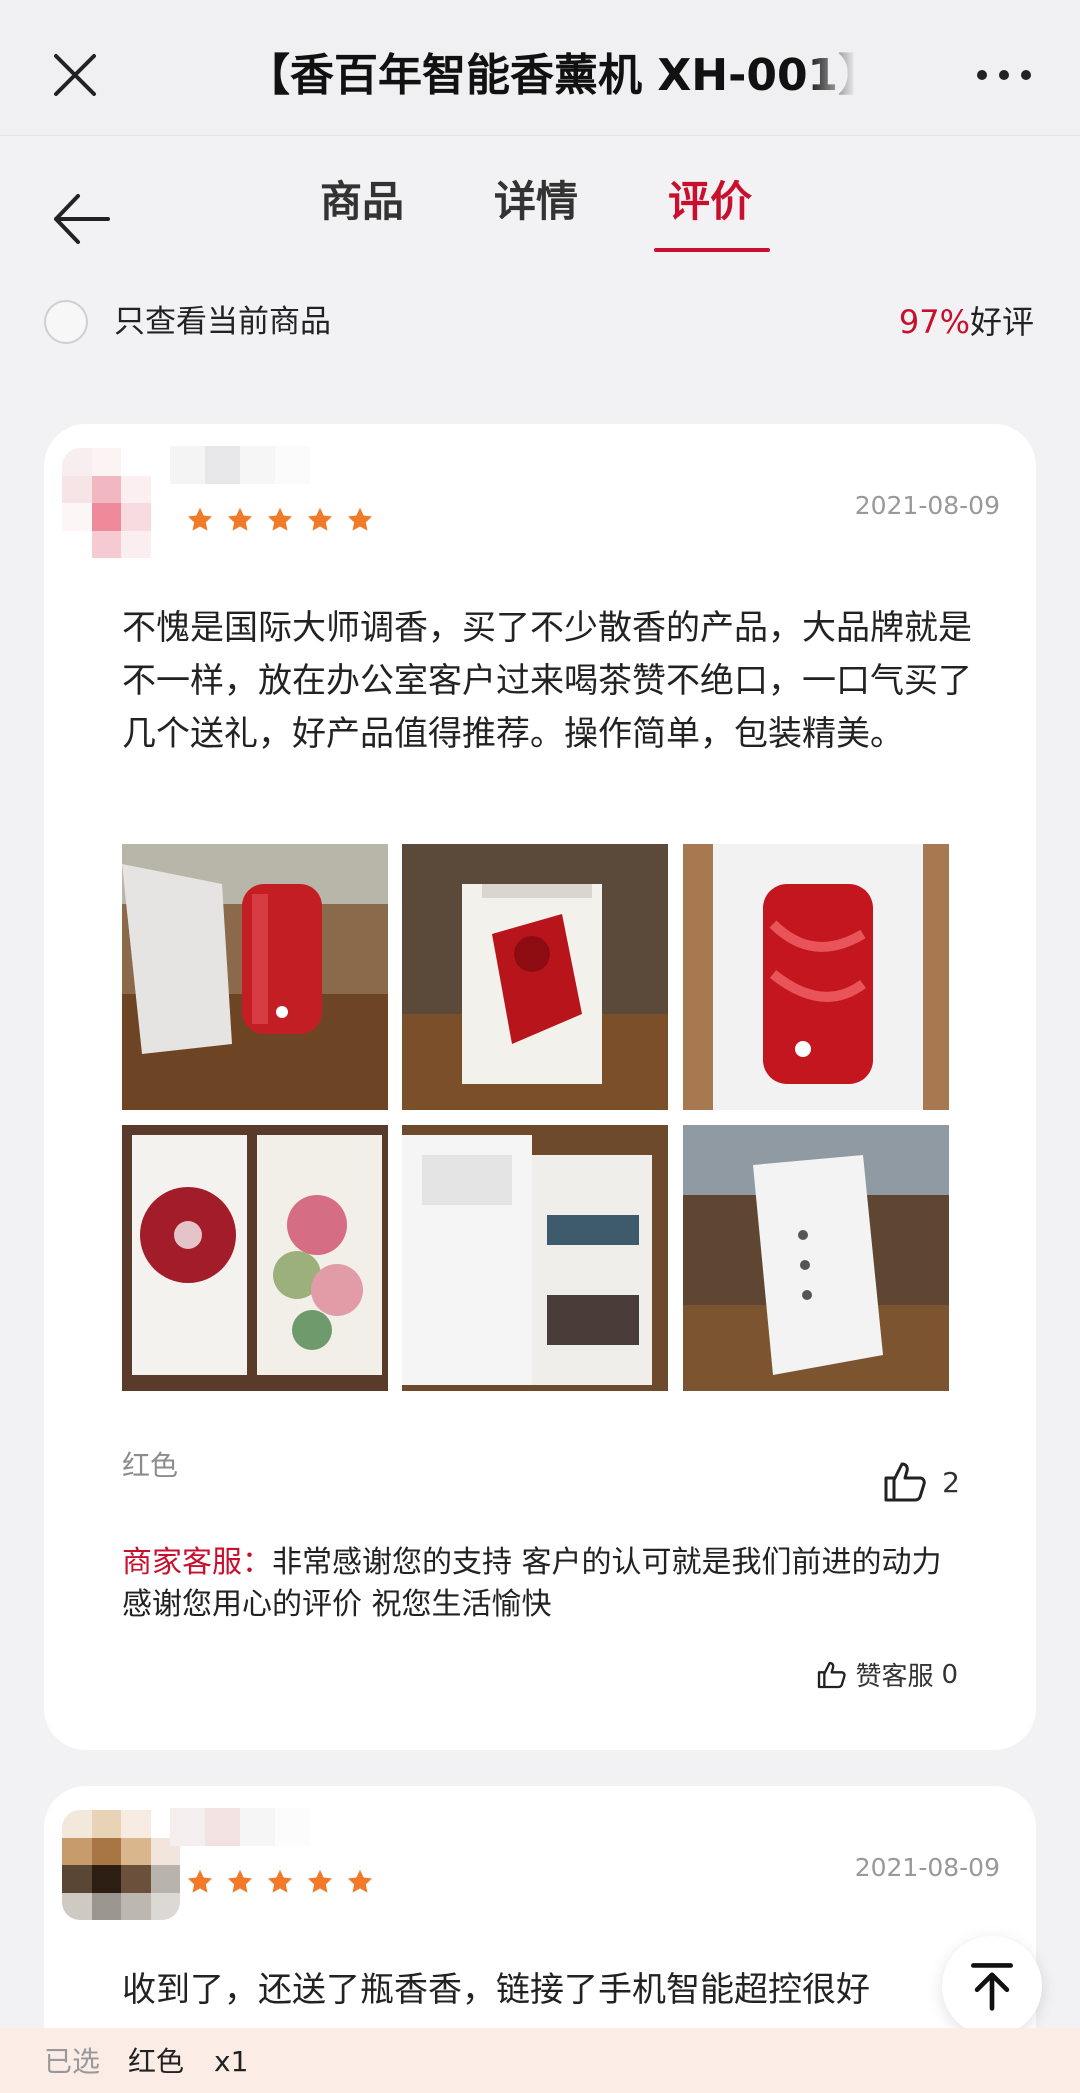 The image size is (1080, 2093). I want to click on back-arrow-icon, so click(82, 219).